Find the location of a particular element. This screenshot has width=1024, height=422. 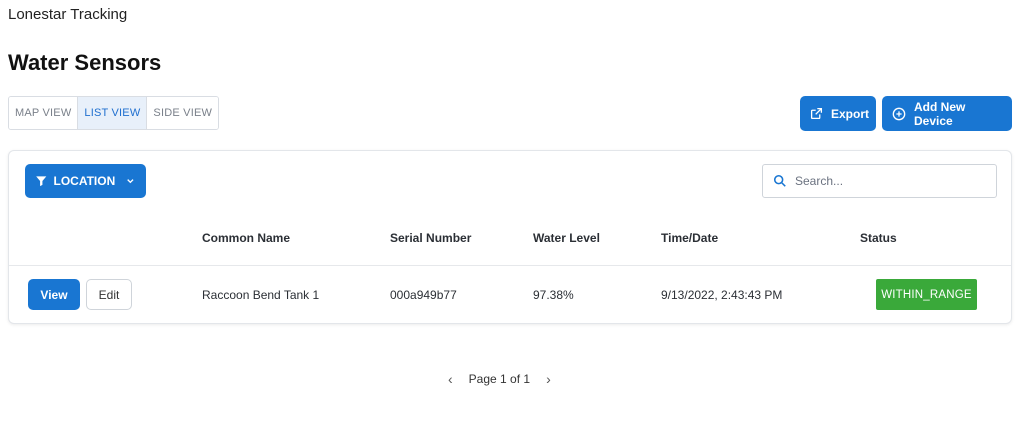

pagination: ‹ Page 1 of 1 › is located at coordinates (499, 379).